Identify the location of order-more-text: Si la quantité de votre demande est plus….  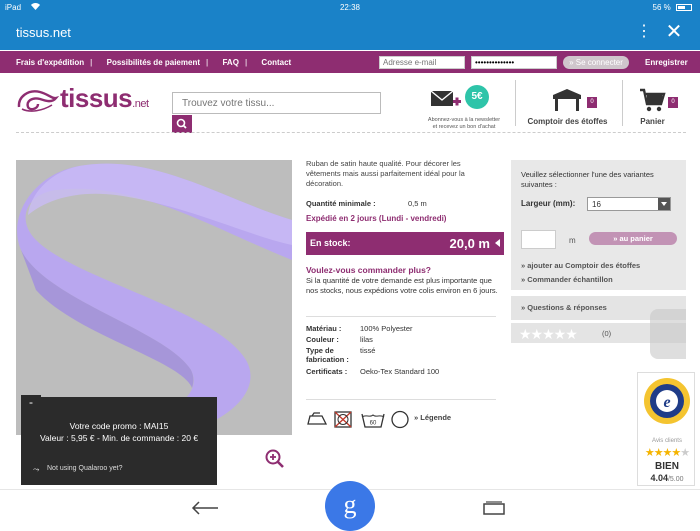
(402, 285).